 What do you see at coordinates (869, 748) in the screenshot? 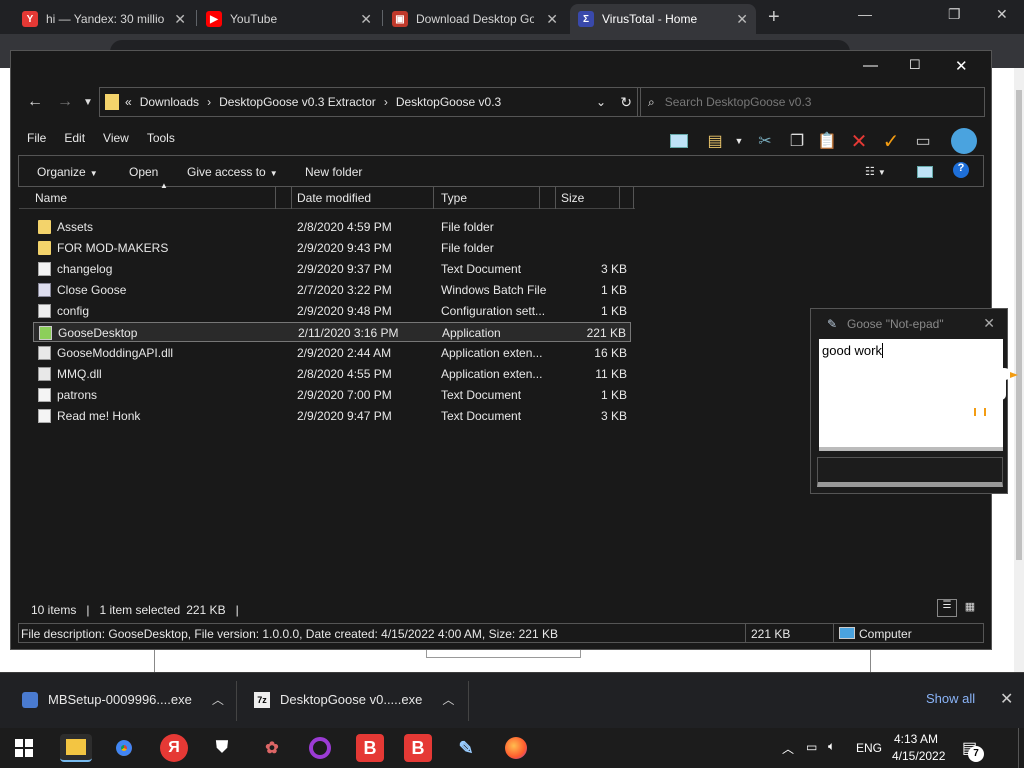
I see `language-indicator: ENG` at bounding box center [869, 748].